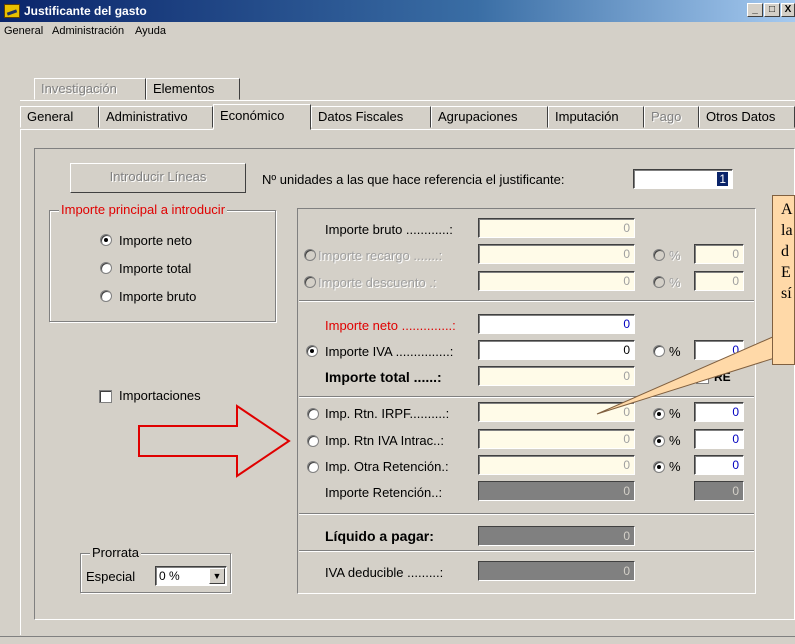 This screenshot has width=795, height=644. Describe the element at coordinates (747, 117) in the screenshot. I see `tab-otros-datos: Otros Datos` at that location.